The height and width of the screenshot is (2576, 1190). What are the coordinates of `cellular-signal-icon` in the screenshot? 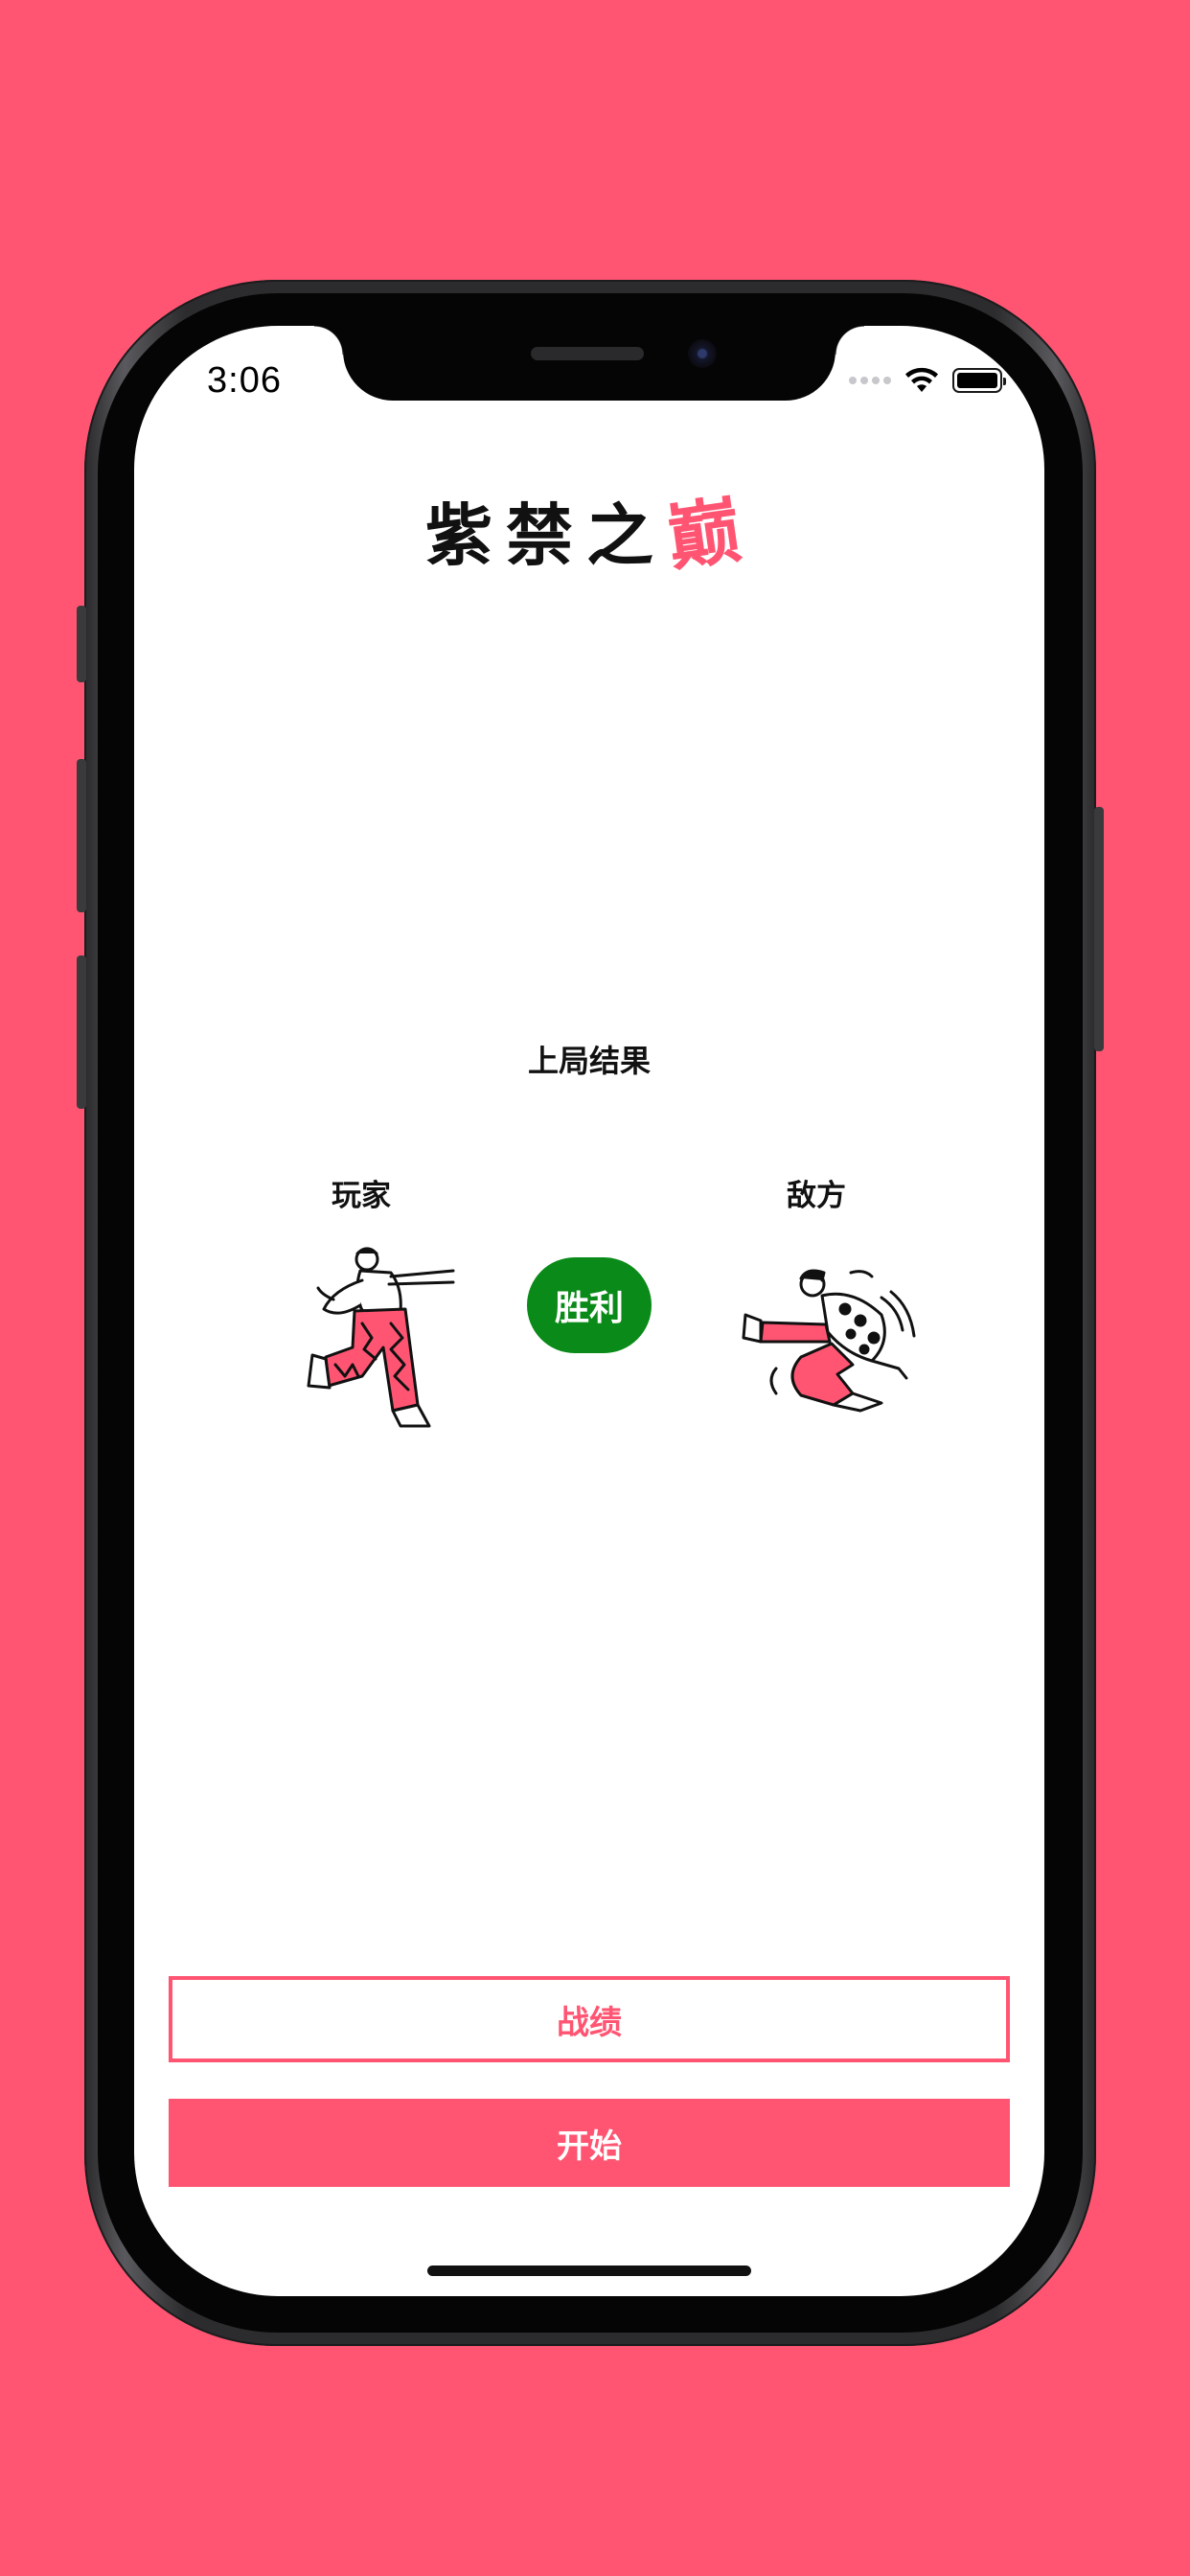 It's located at (870, 380).